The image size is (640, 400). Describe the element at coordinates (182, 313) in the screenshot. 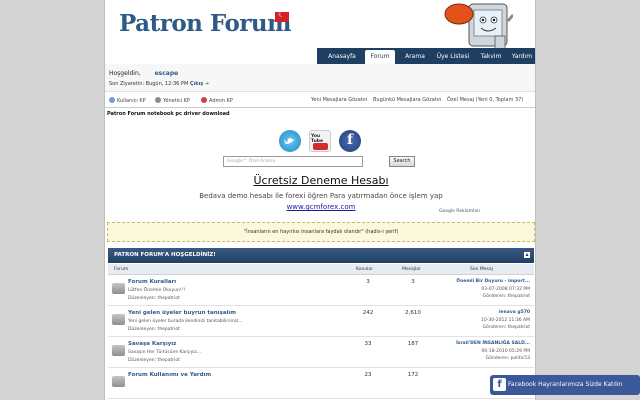

I see `forum-name: Yeni gelen üyeler buyrun tanışalım` at that location.